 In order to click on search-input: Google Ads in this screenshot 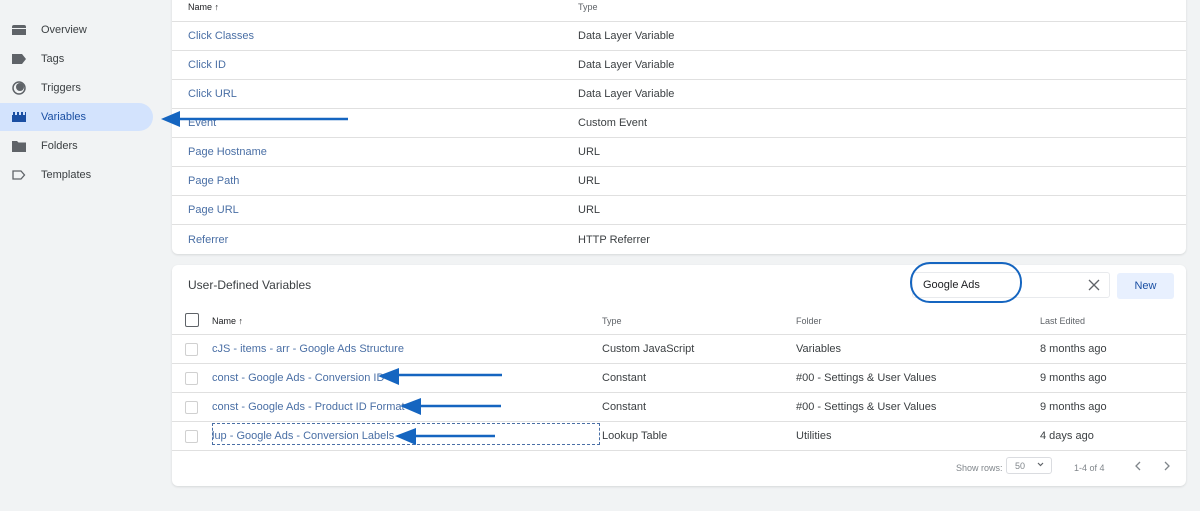, I will do `click(1011, 285)`.